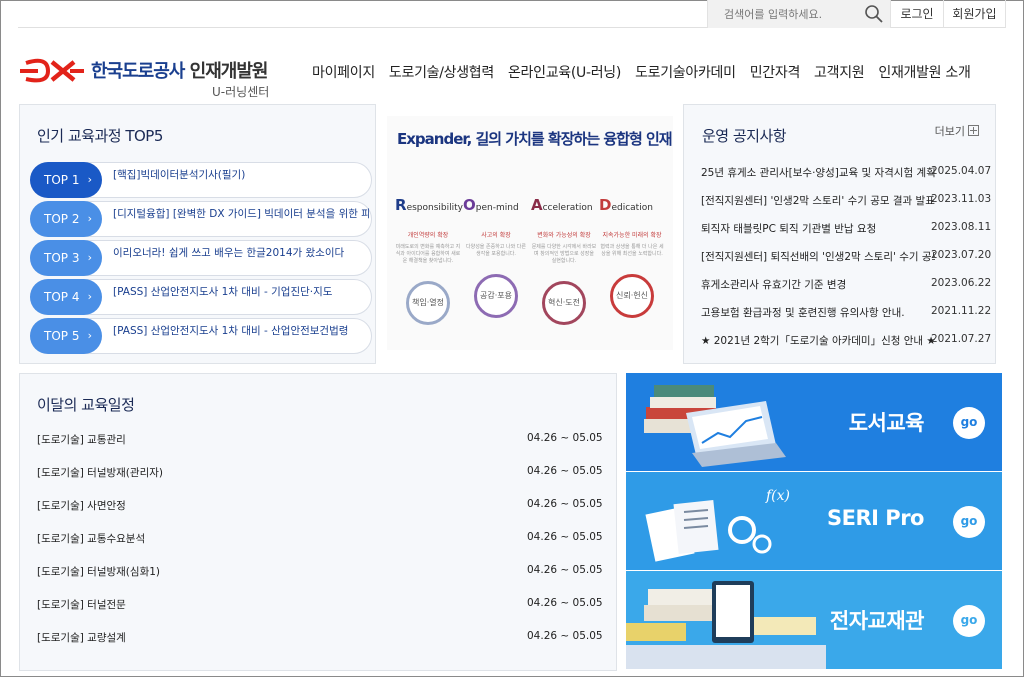 Image resolution: width=1024 pixels, height=677 pixels. I want to click on search-icon, so click(874, 14).